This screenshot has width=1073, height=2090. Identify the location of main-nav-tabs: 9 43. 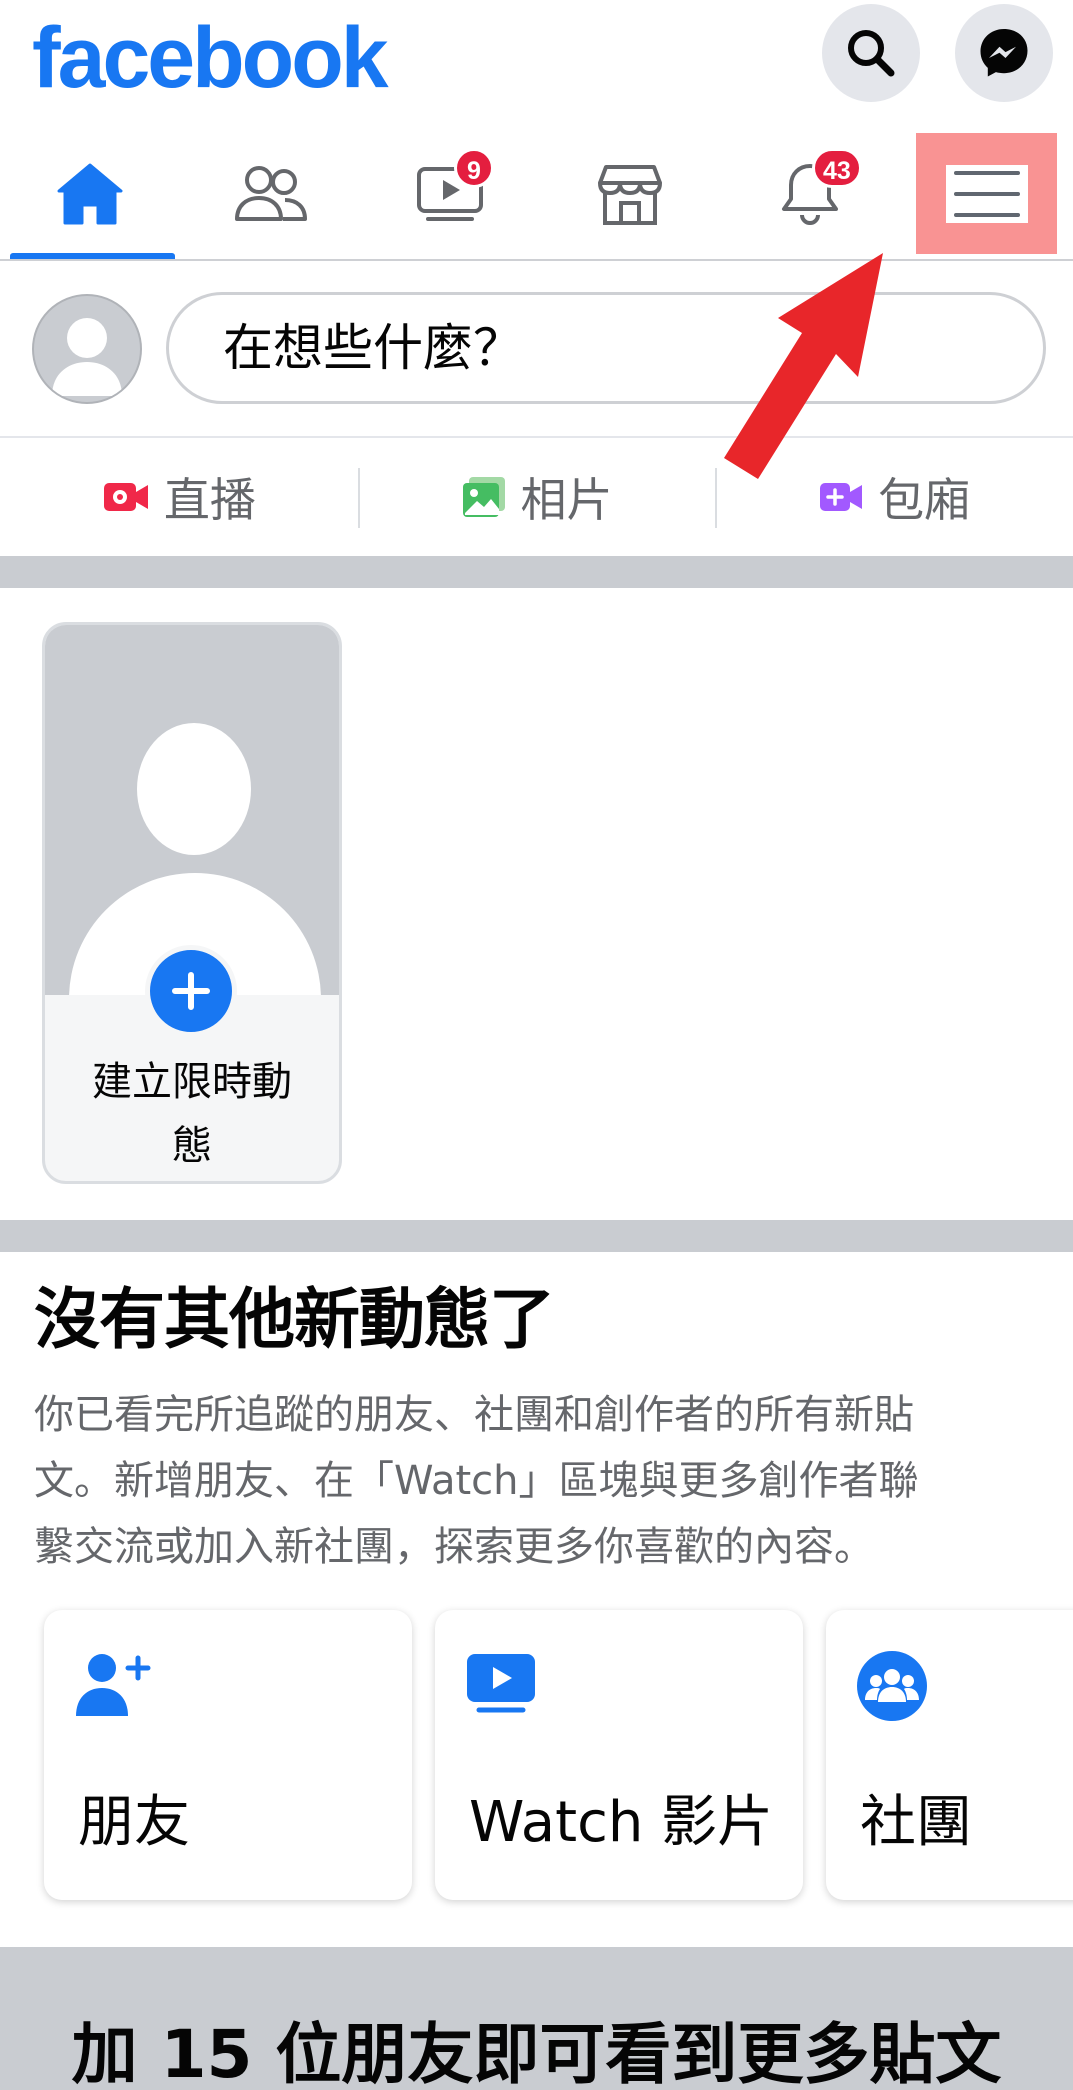
(536, 194).